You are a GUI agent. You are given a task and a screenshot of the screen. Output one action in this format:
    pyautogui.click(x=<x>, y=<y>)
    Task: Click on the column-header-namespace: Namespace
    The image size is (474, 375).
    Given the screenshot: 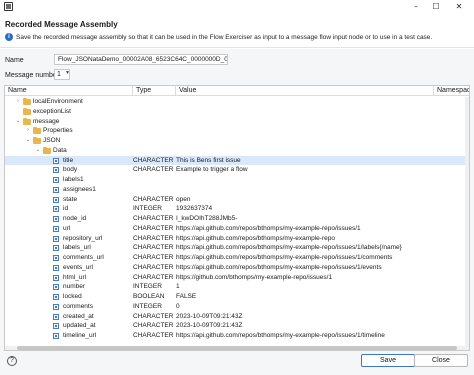 What is the action you would take?
    pyautogui.click(x=451, y=91)
    